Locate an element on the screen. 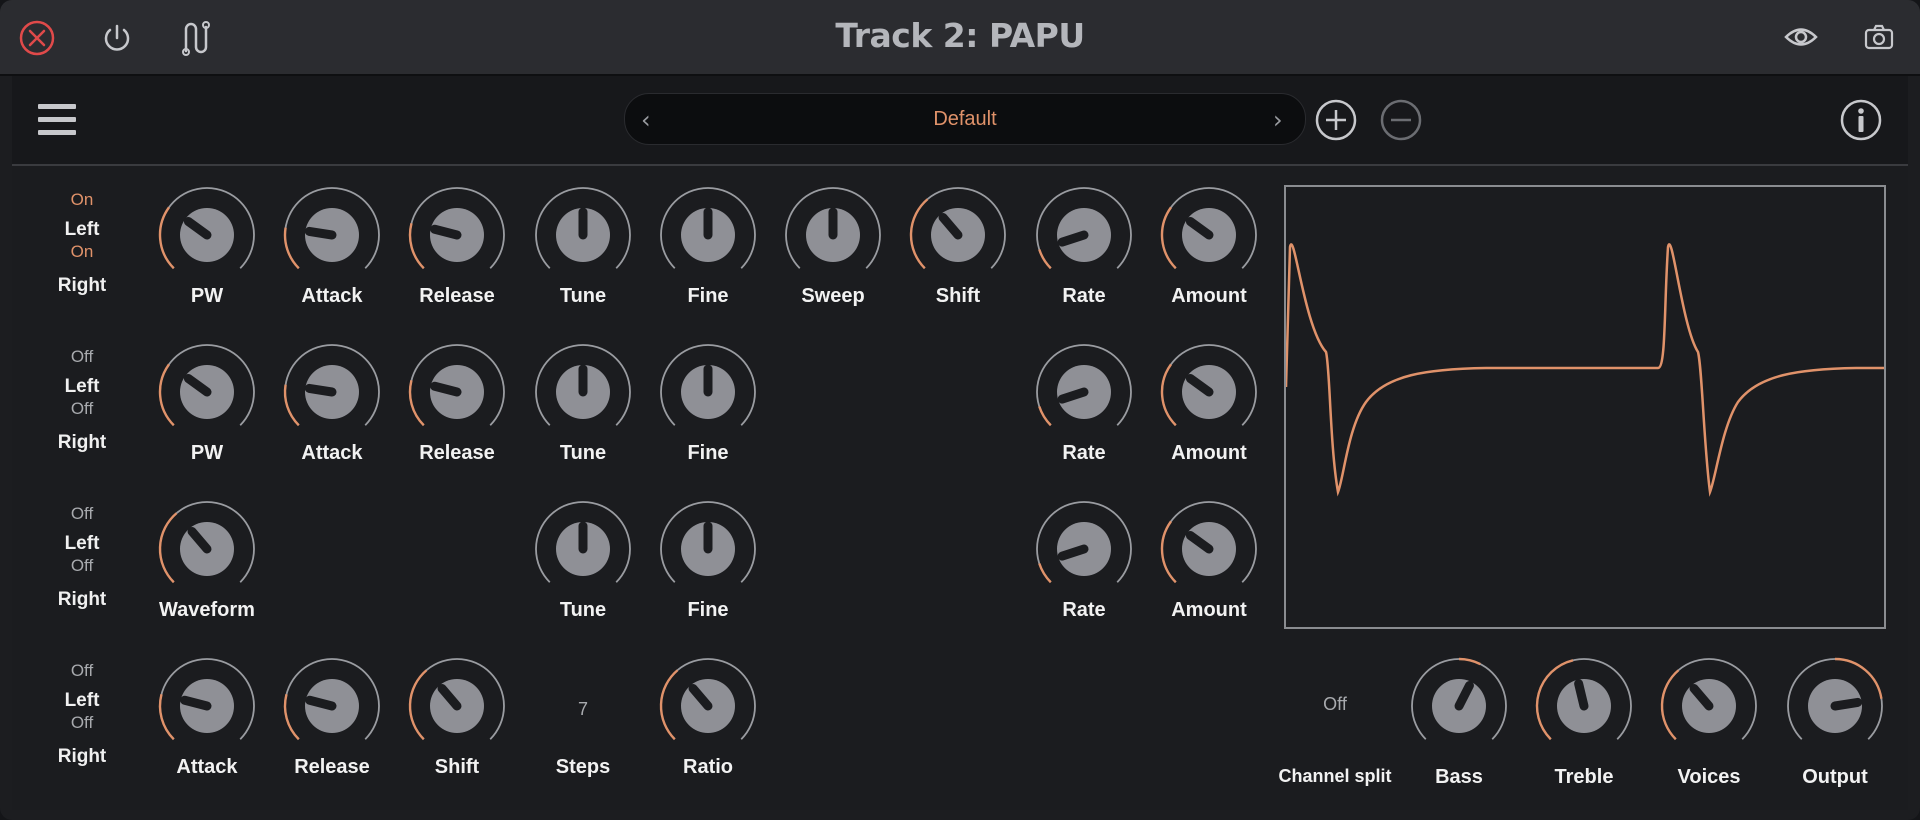 This screenshot has height=820, width=1920. channel-split-label: Channel split is located at coordinates (1335, 776).